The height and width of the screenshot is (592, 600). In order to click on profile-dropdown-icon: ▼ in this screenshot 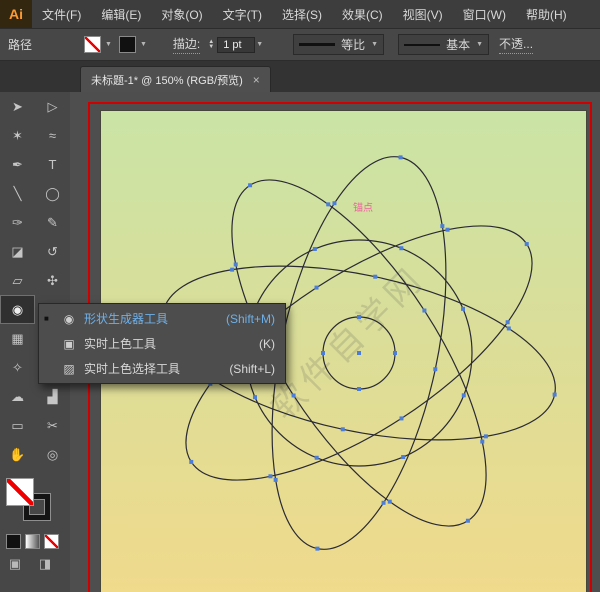, I will do `click(375, 44)`.